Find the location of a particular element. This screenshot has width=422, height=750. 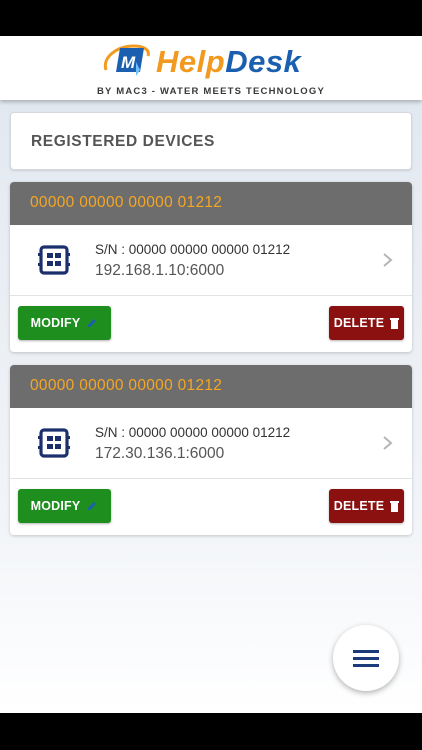

device-address: 172.30.136.1:6000 is located at coordinates (160, 453).